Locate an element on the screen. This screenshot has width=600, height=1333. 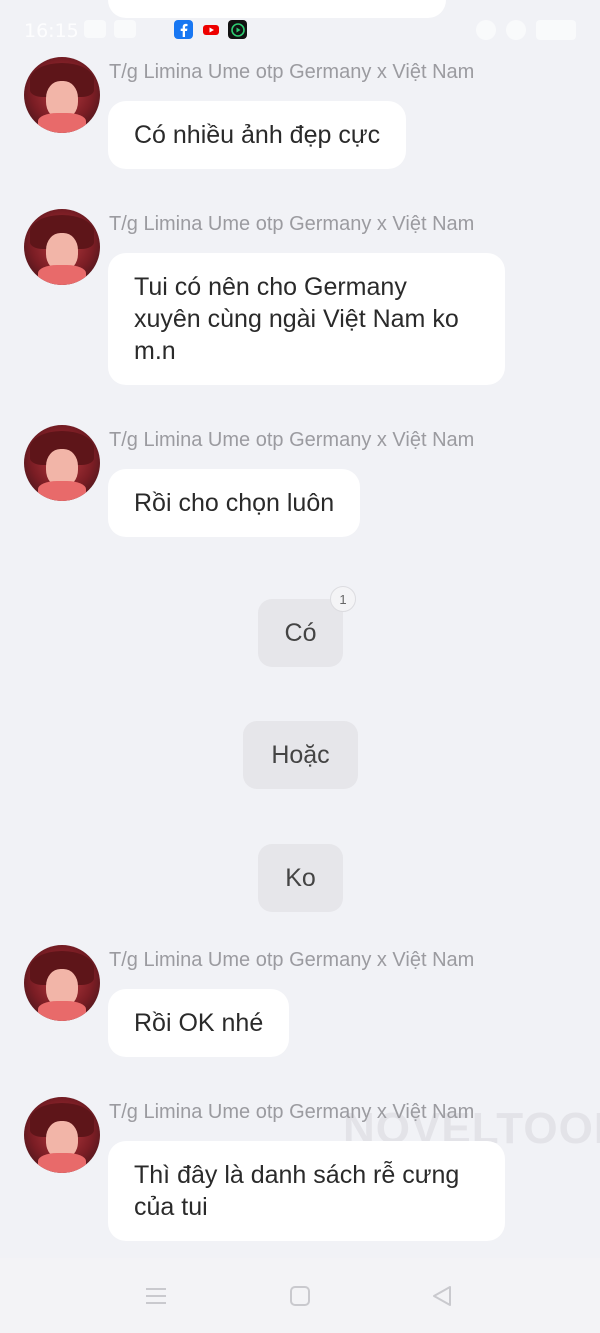
status-icons-right is located at coordinates (526, 30).